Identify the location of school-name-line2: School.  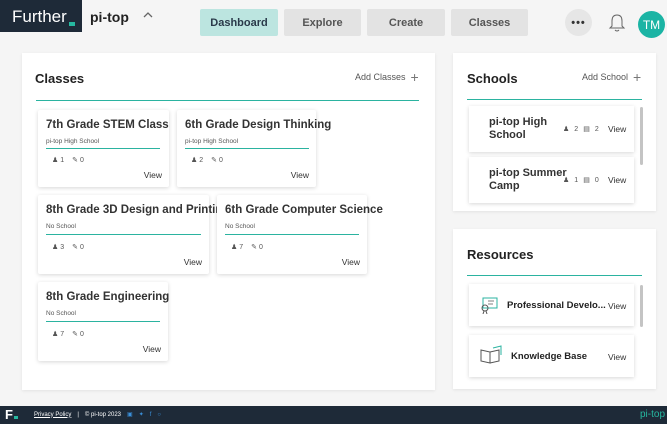
(507, 135).